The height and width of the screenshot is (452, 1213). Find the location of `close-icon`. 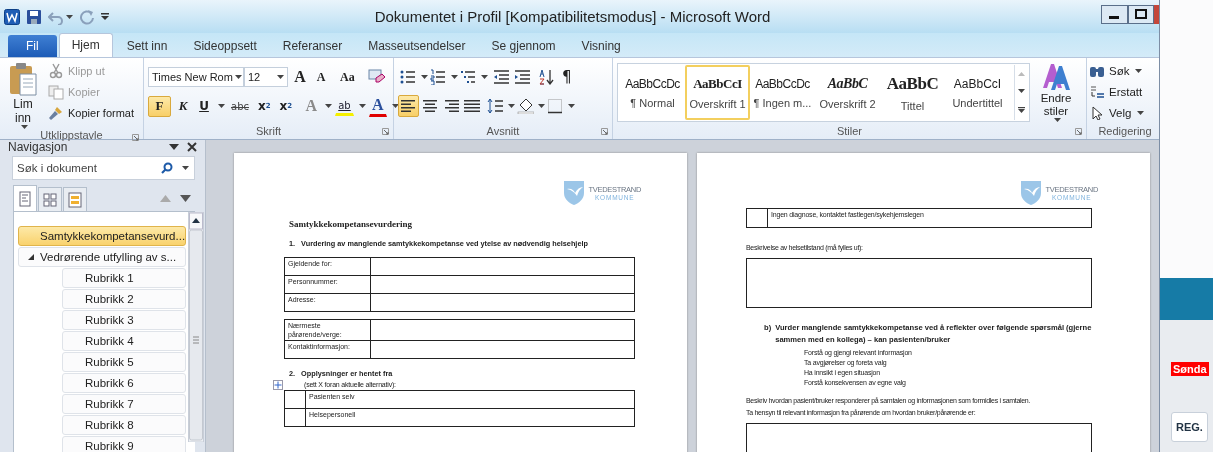

close-icon is located at coordinates (192, 147).